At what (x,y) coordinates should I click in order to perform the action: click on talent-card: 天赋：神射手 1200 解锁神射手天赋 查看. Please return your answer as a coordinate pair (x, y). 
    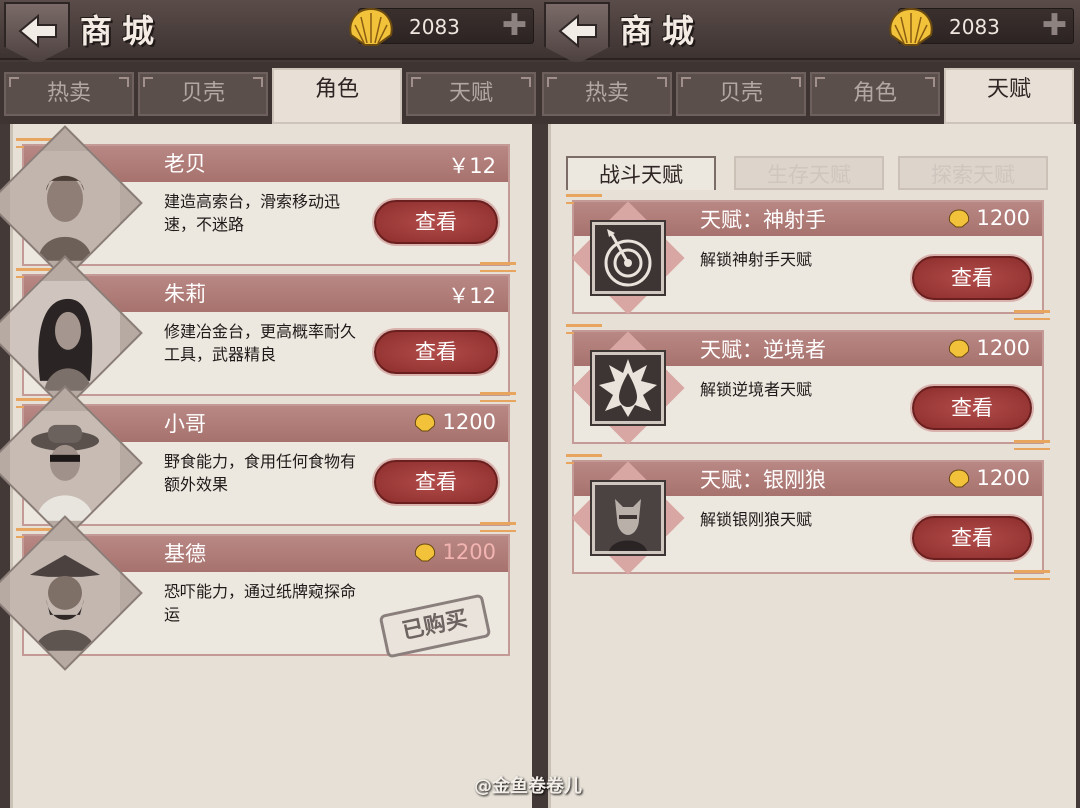
    Looking at the image, I should click on (808, 257).